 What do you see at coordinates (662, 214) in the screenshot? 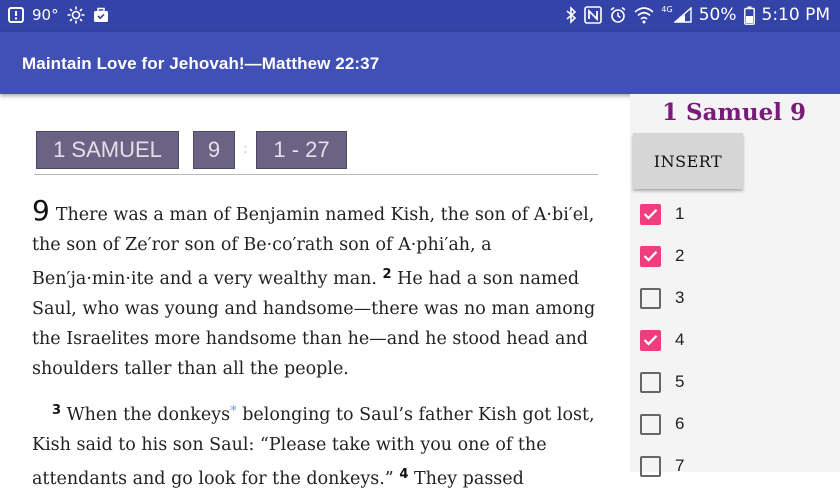
I see `verse-checkbox-row: 1` at bounding box center [662, 214].